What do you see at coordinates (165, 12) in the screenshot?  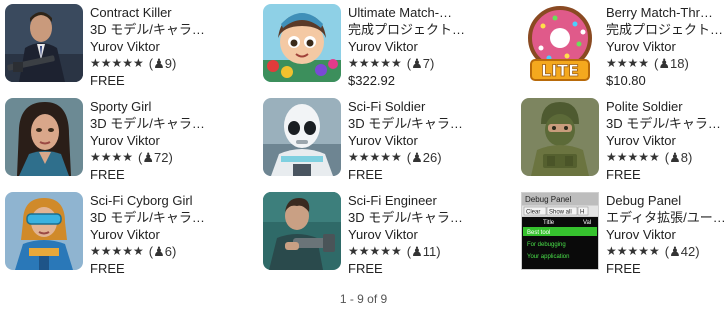 I see `asset-title: Contract Killer` at bounding box center [165, 12].